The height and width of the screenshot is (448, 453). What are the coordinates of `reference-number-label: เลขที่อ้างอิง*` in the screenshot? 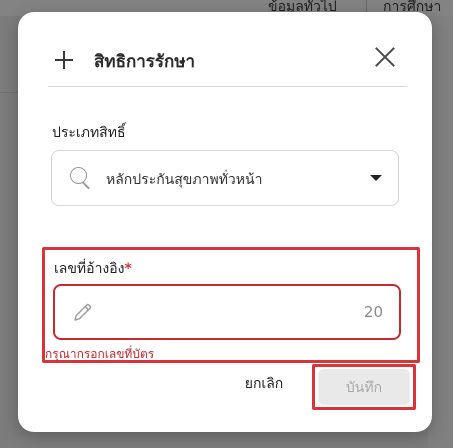 It's located at (93, 269).